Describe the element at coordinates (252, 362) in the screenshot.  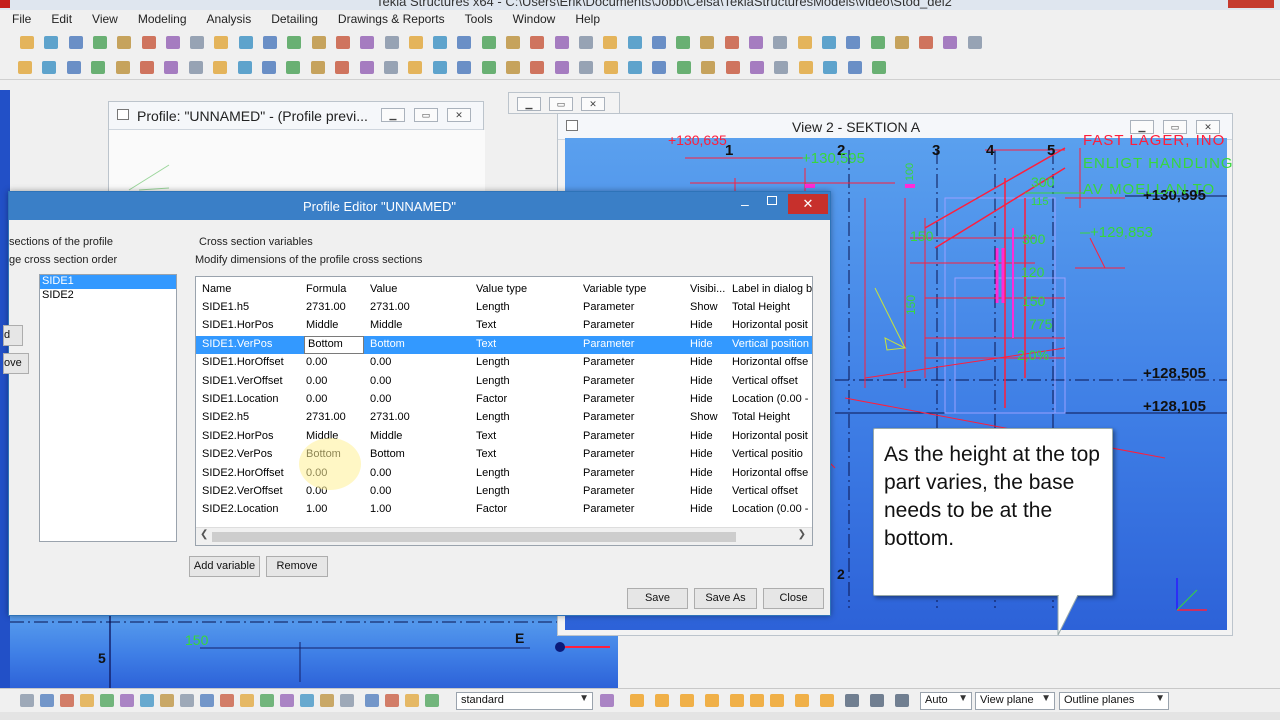
I see `cell-name: SIDE1.HorOffset` at that location.